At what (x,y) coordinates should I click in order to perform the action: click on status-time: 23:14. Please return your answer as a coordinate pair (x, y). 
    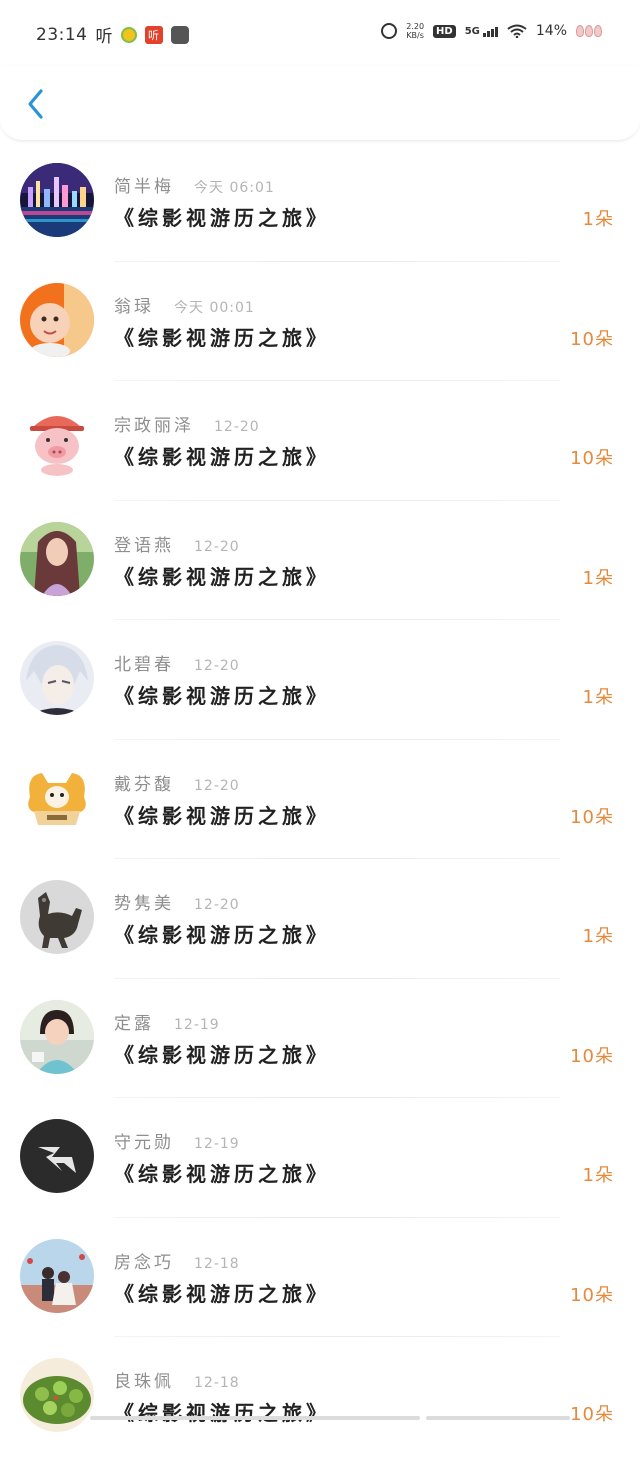
    Looking at the image, I should click on (62, 34).